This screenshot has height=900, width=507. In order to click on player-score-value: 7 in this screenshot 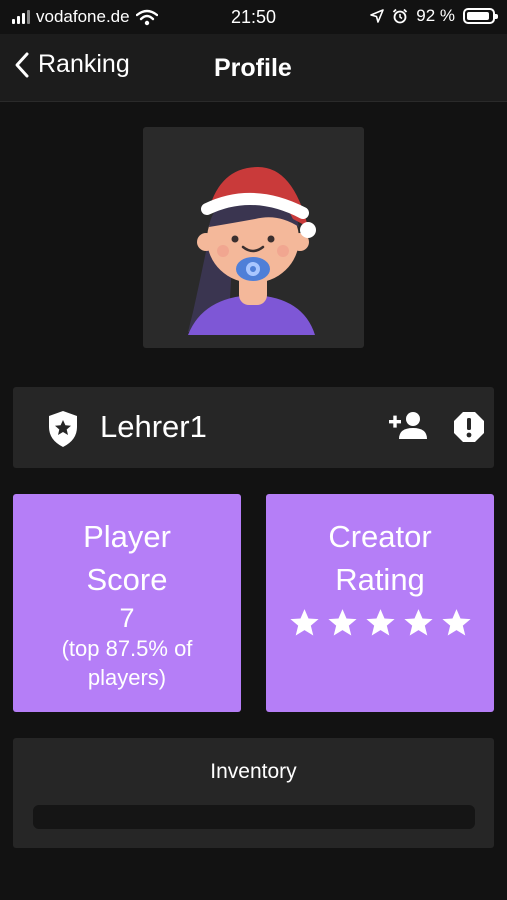, I will do `click(127, 618)`.